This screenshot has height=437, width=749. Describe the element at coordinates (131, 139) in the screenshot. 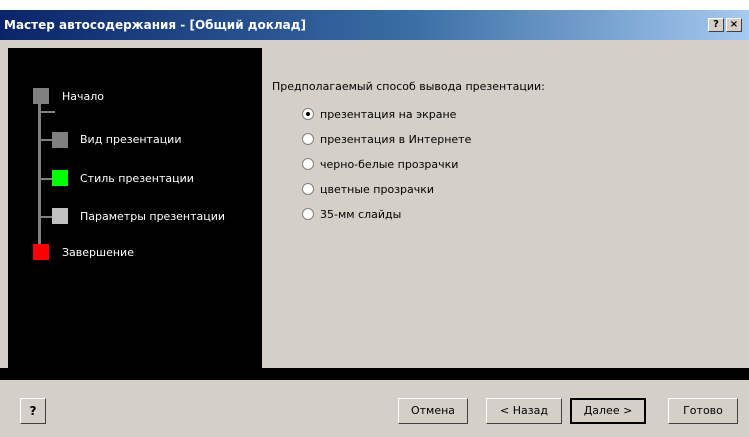

I see `step-label-type: Вид презентации` at that location.